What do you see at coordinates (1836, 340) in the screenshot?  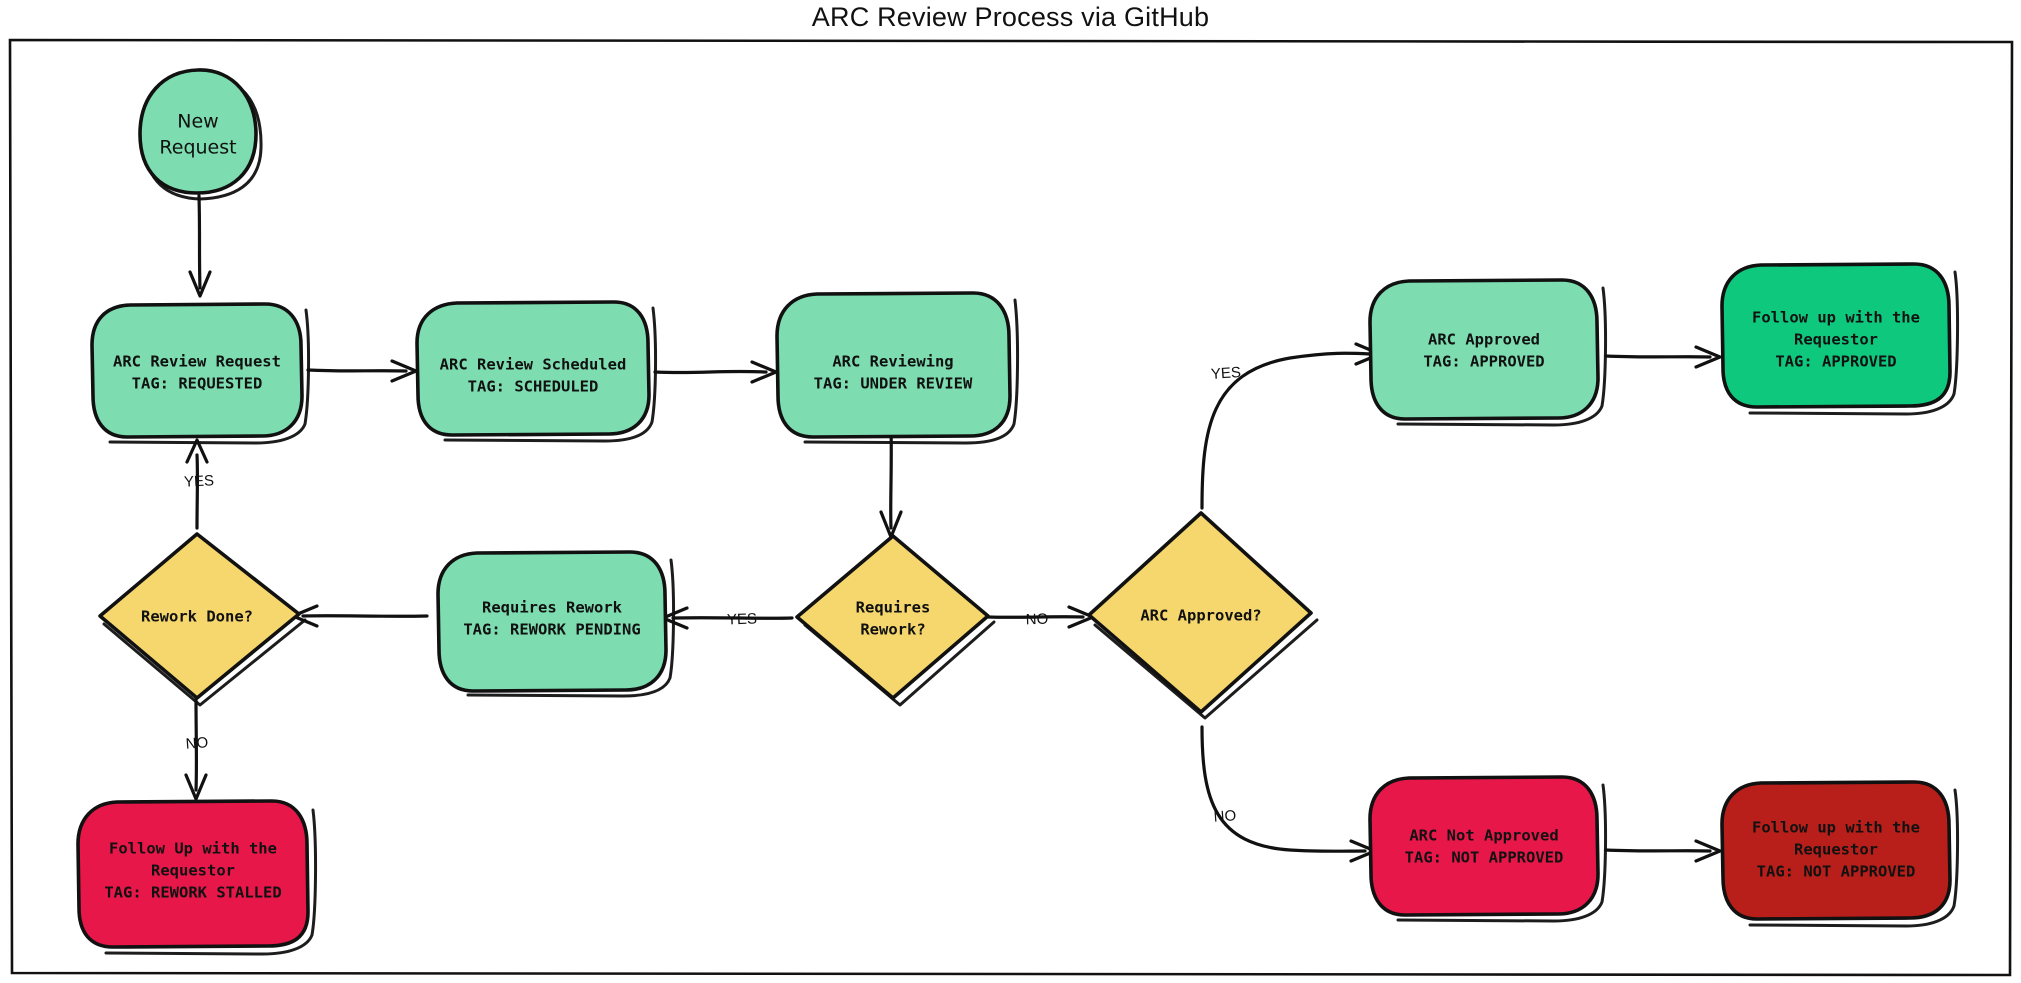 I see `node-followup-approved-line2: Requestor` at bounding box center [1836, 340].